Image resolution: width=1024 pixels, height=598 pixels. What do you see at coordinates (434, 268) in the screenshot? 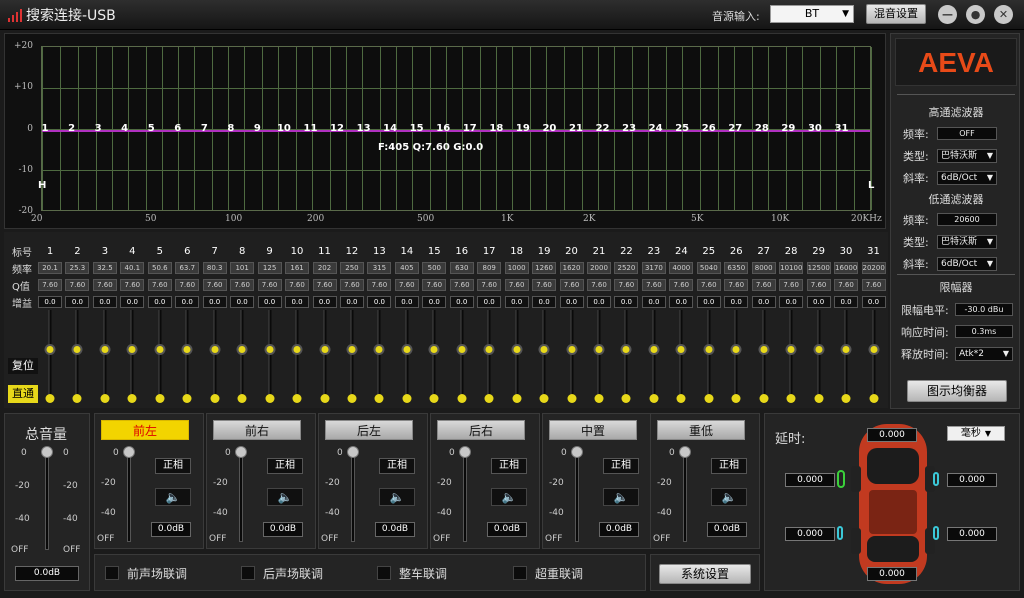
I see `band-freq-field: 500` at bounding box center [434, 268].